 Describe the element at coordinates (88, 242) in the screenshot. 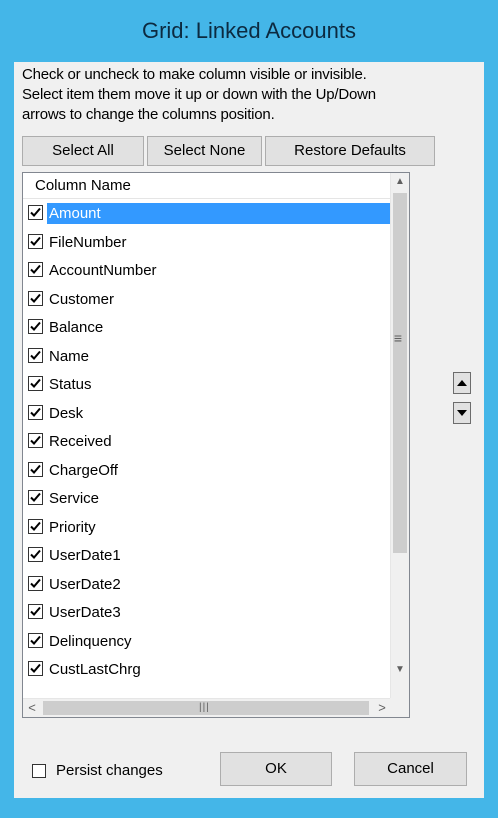

I see `list-item-label: FileNumber` at that location.